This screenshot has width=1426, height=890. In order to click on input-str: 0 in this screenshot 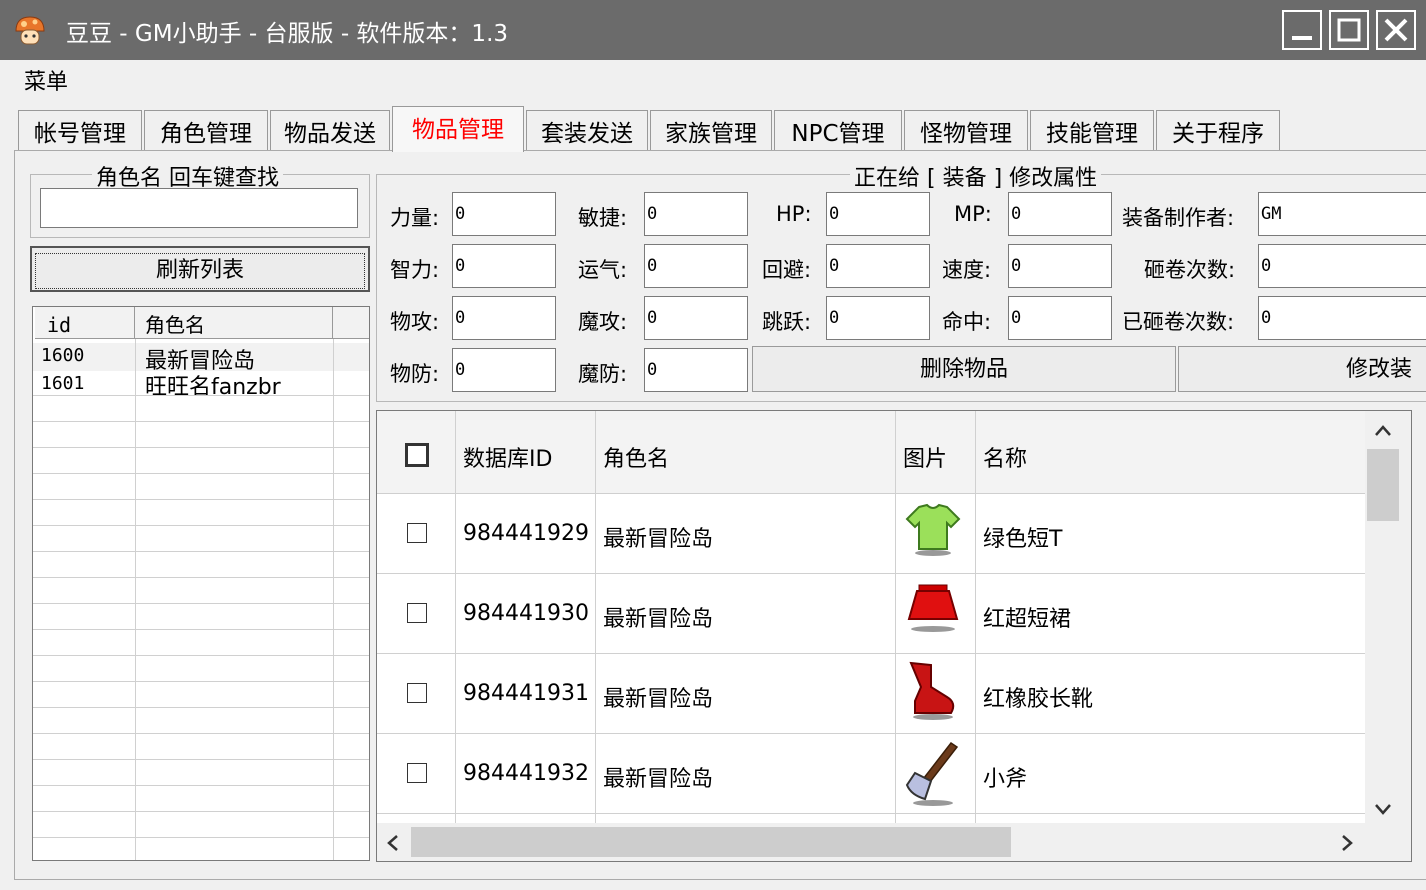, I will do `click(504, 214)`.